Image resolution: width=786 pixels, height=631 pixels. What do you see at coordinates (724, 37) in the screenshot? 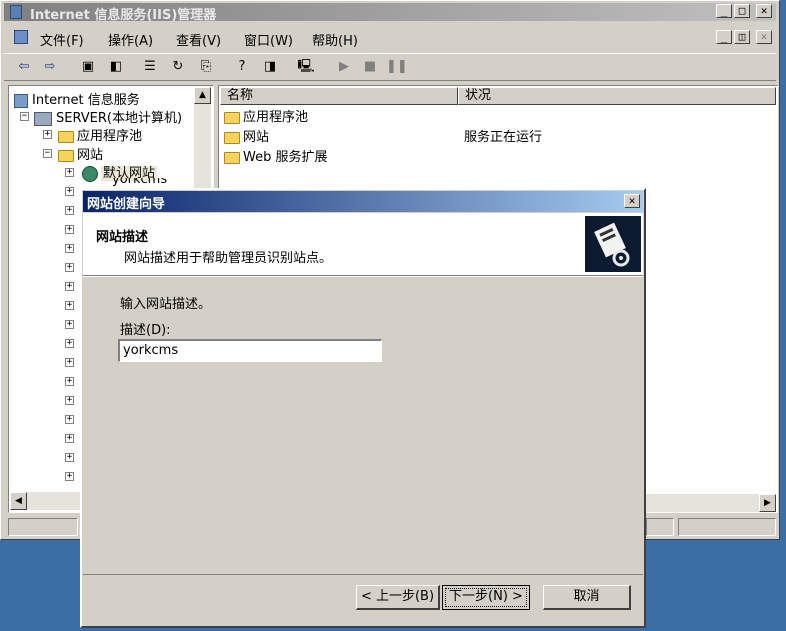
I see `child-minimize-button: _` at bounding box center [724, 37].